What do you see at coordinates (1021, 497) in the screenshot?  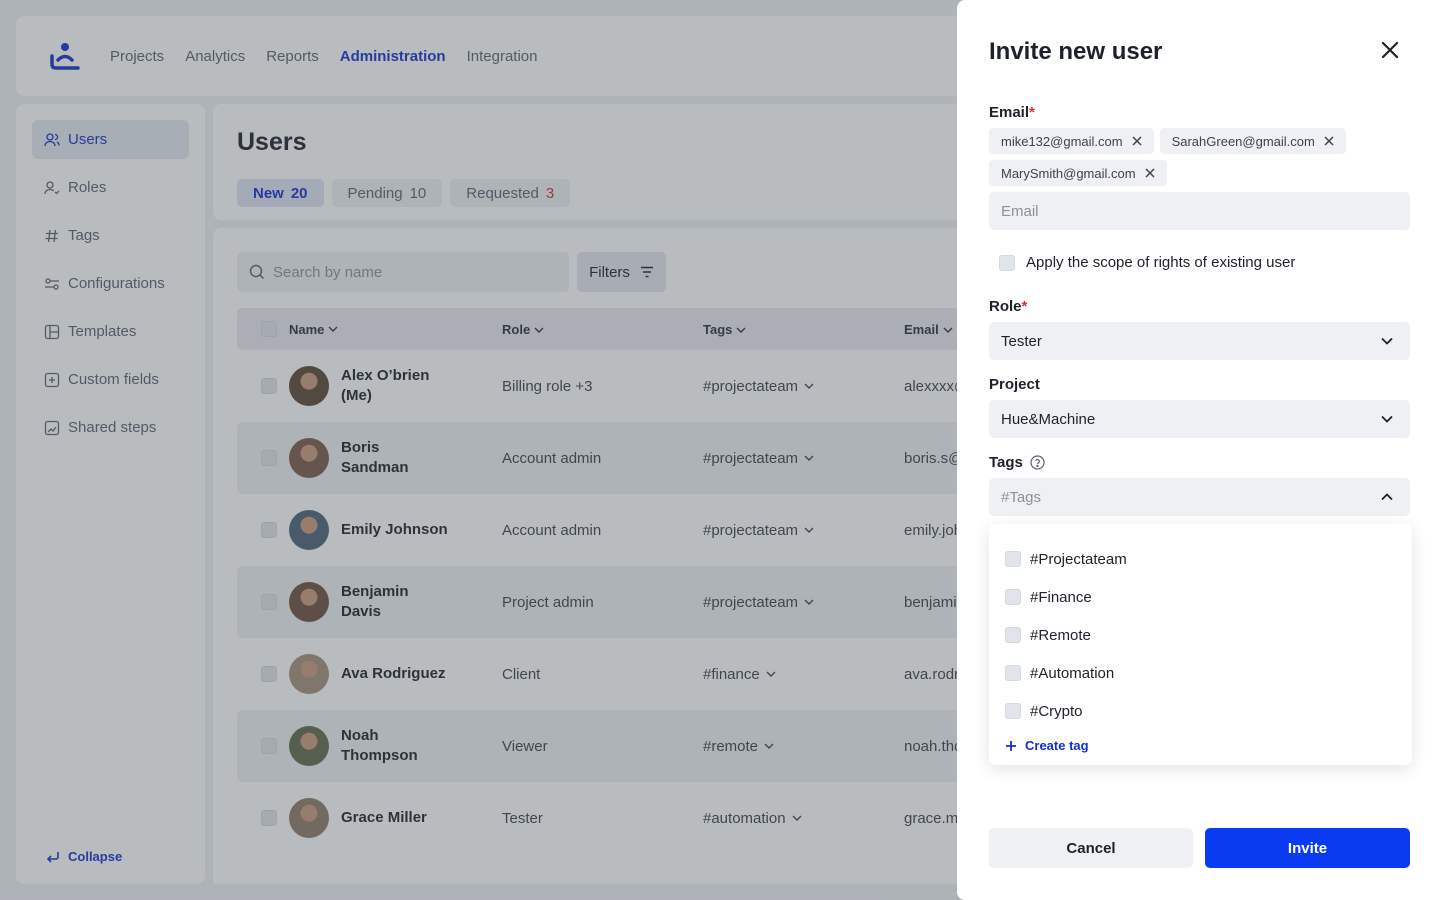 I see `tags-placeholder: #Tags` at bounding box center [1021, 497].